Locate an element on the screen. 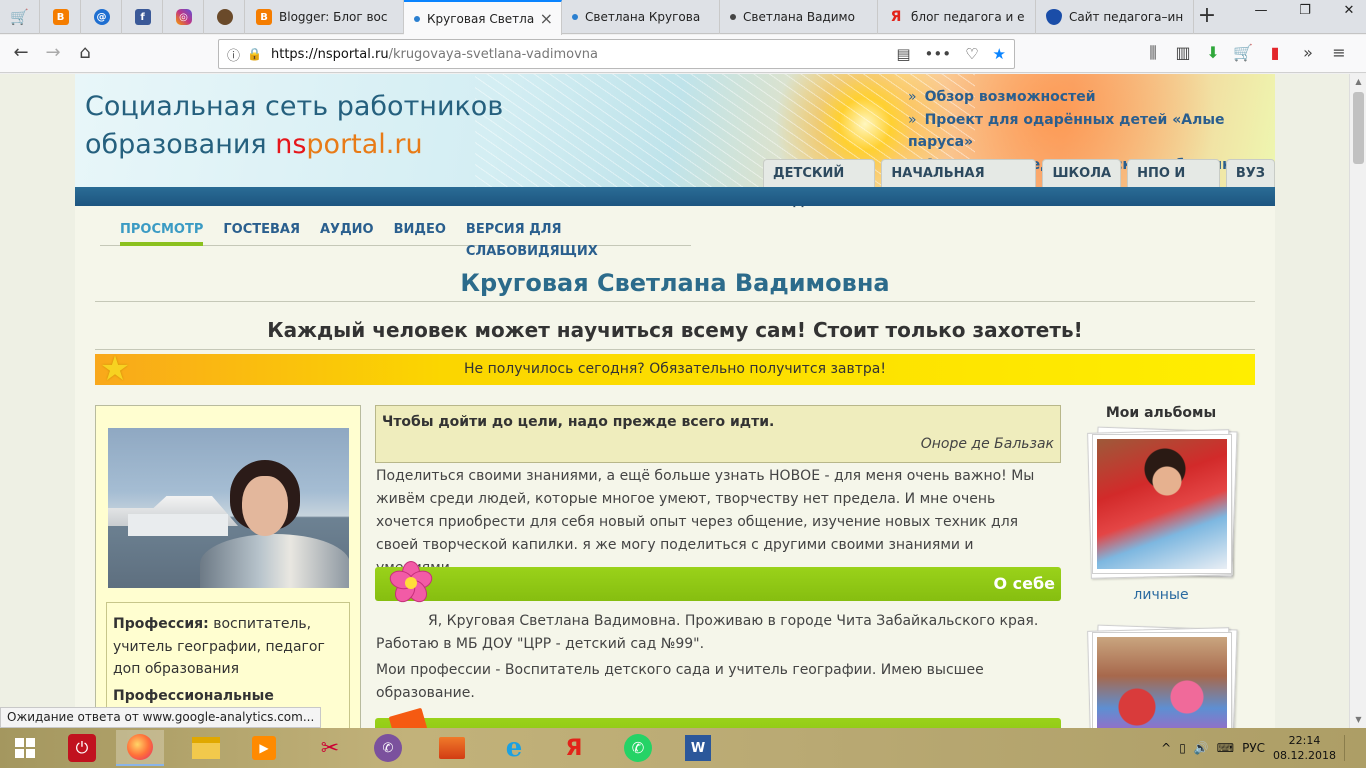  tab-yandex-blog: Я блог педагога и е is located at coordinates (957, 17).